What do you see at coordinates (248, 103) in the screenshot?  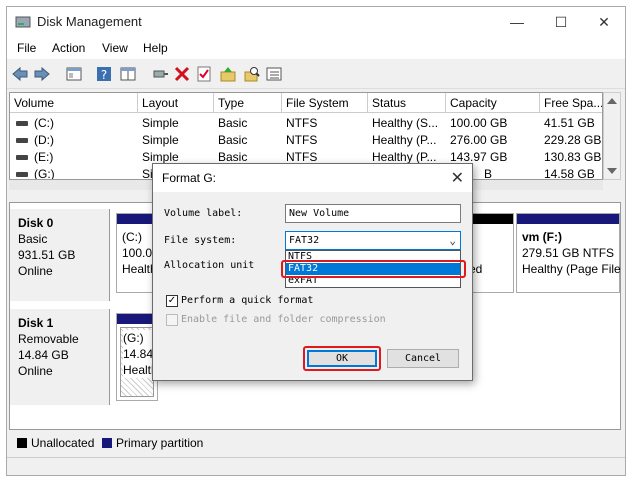 I see `column-header-type: Type` at bounding box center [248, 103].